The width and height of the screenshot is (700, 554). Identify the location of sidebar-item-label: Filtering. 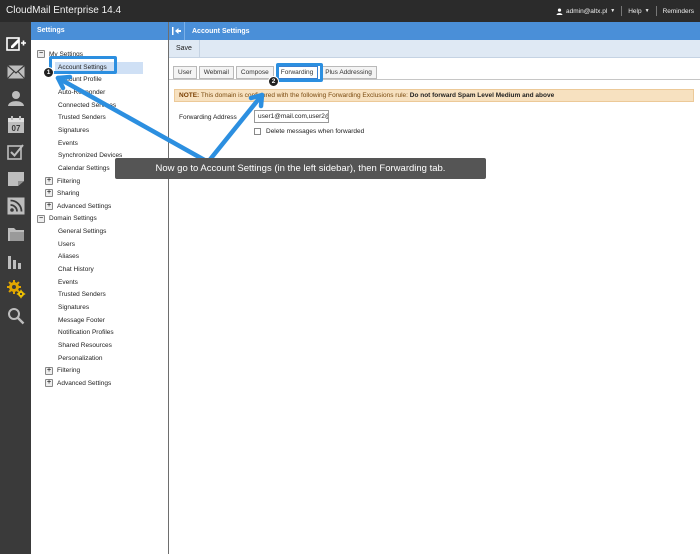
(69, 371).